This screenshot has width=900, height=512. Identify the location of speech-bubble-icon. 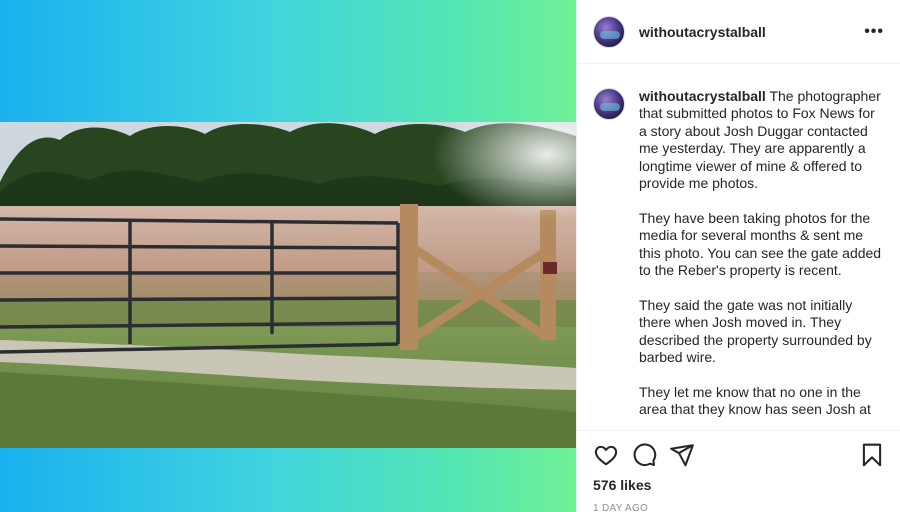
(644, 455).